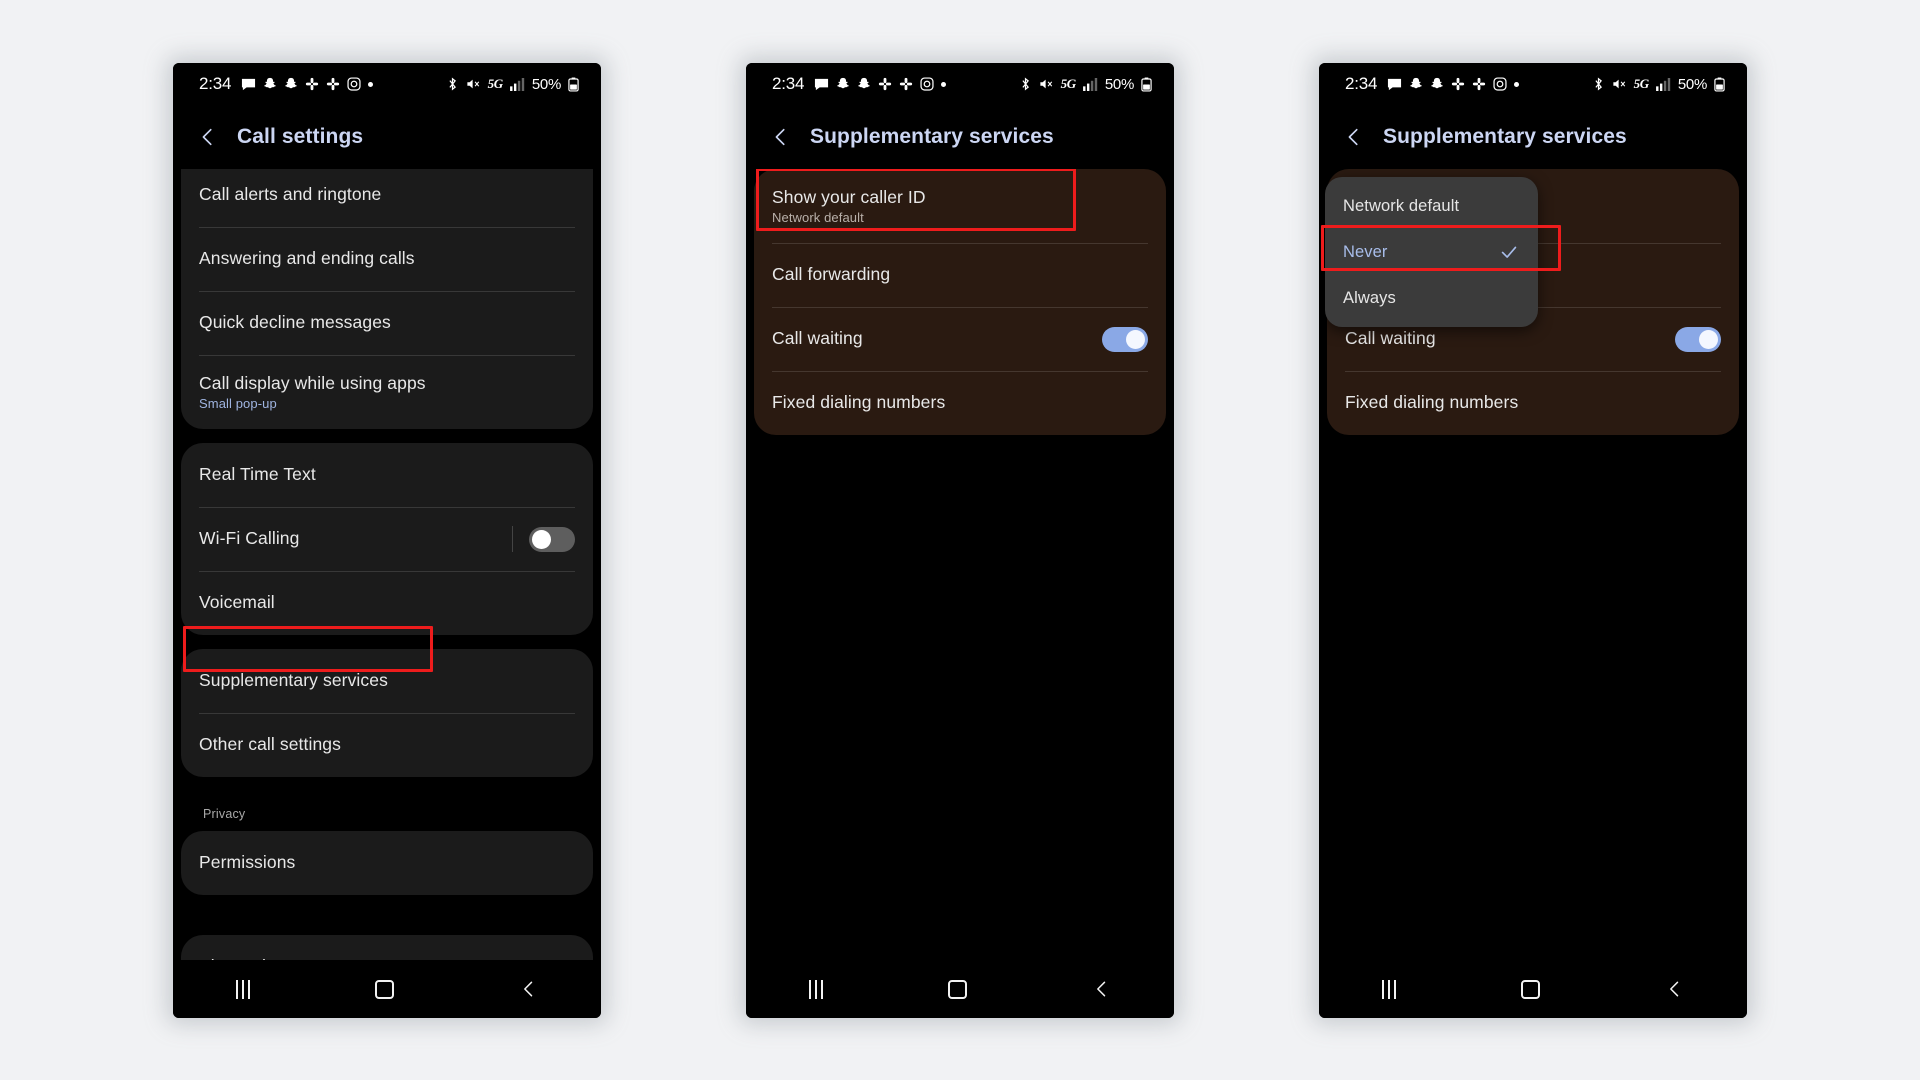 Image resolution: width=1920 pixels, height=1080 pixels. I want to click on settings-group-about: About Phone, so click(387, 947).